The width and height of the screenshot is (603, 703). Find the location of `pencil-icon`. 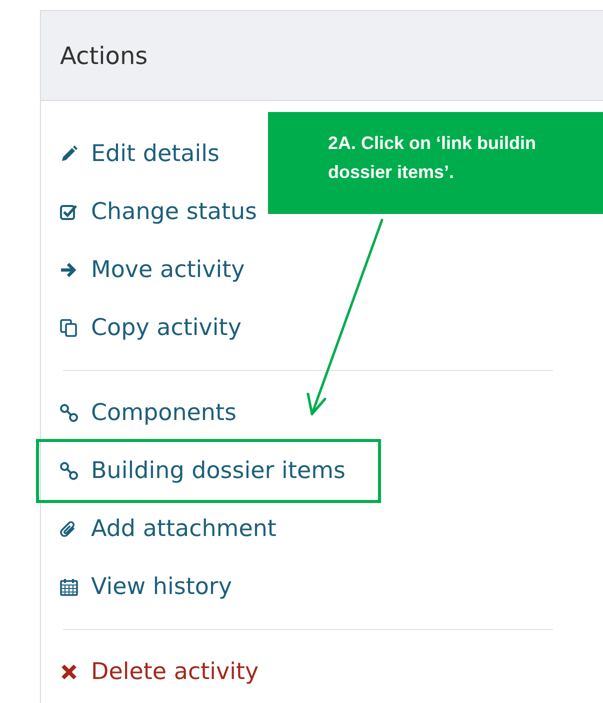

pencil-icon is located at coordinates (69, 154).